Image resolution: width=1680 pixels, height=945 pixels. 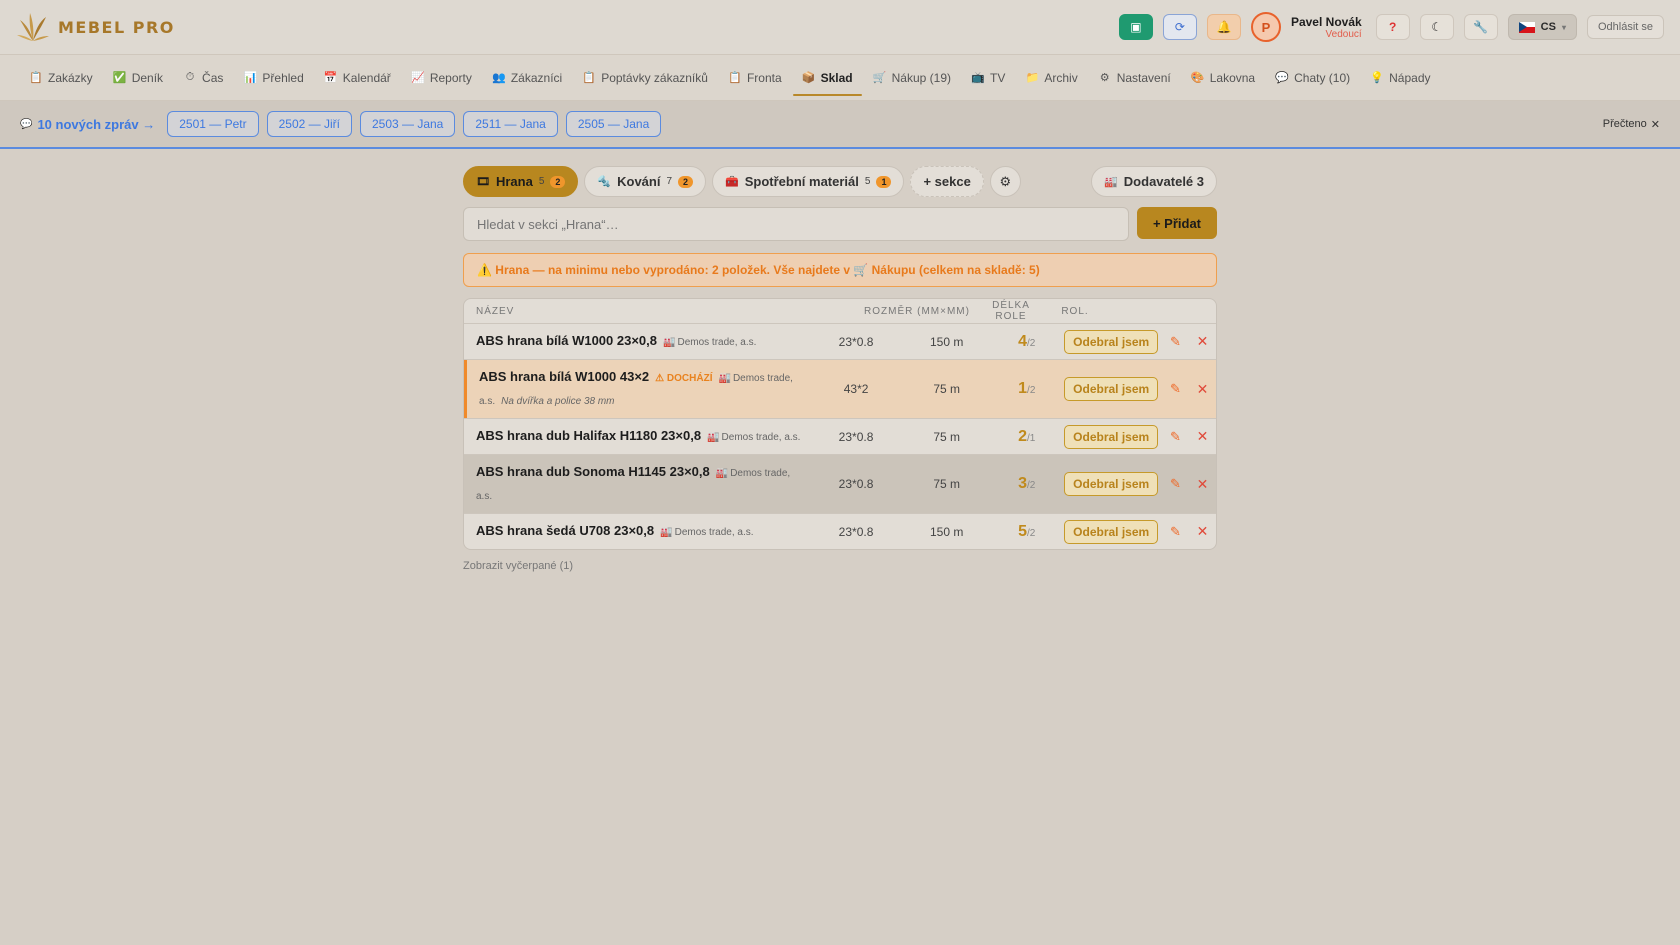 I want to click on item-length: 75 m, so click(x=947, y=484).